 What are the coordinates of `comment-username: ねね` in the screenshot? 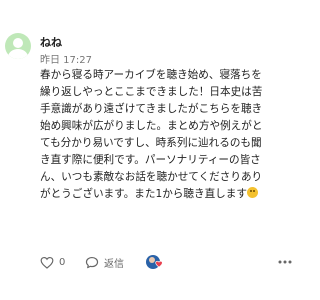 It's located at (51, 42).